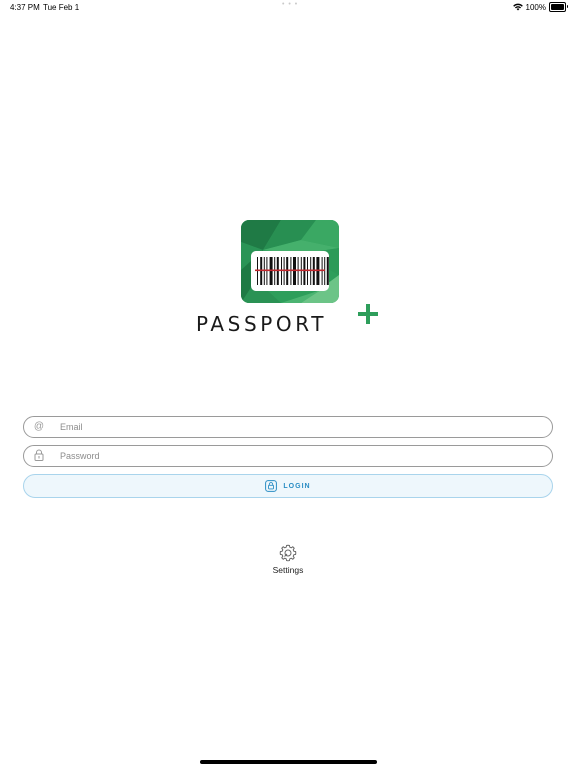 Image resolution: width=576 pixels, height=768 pixels. Describe the element at coordinates (39, 426) in the screenshot. I see `at-icon: @` at that location.